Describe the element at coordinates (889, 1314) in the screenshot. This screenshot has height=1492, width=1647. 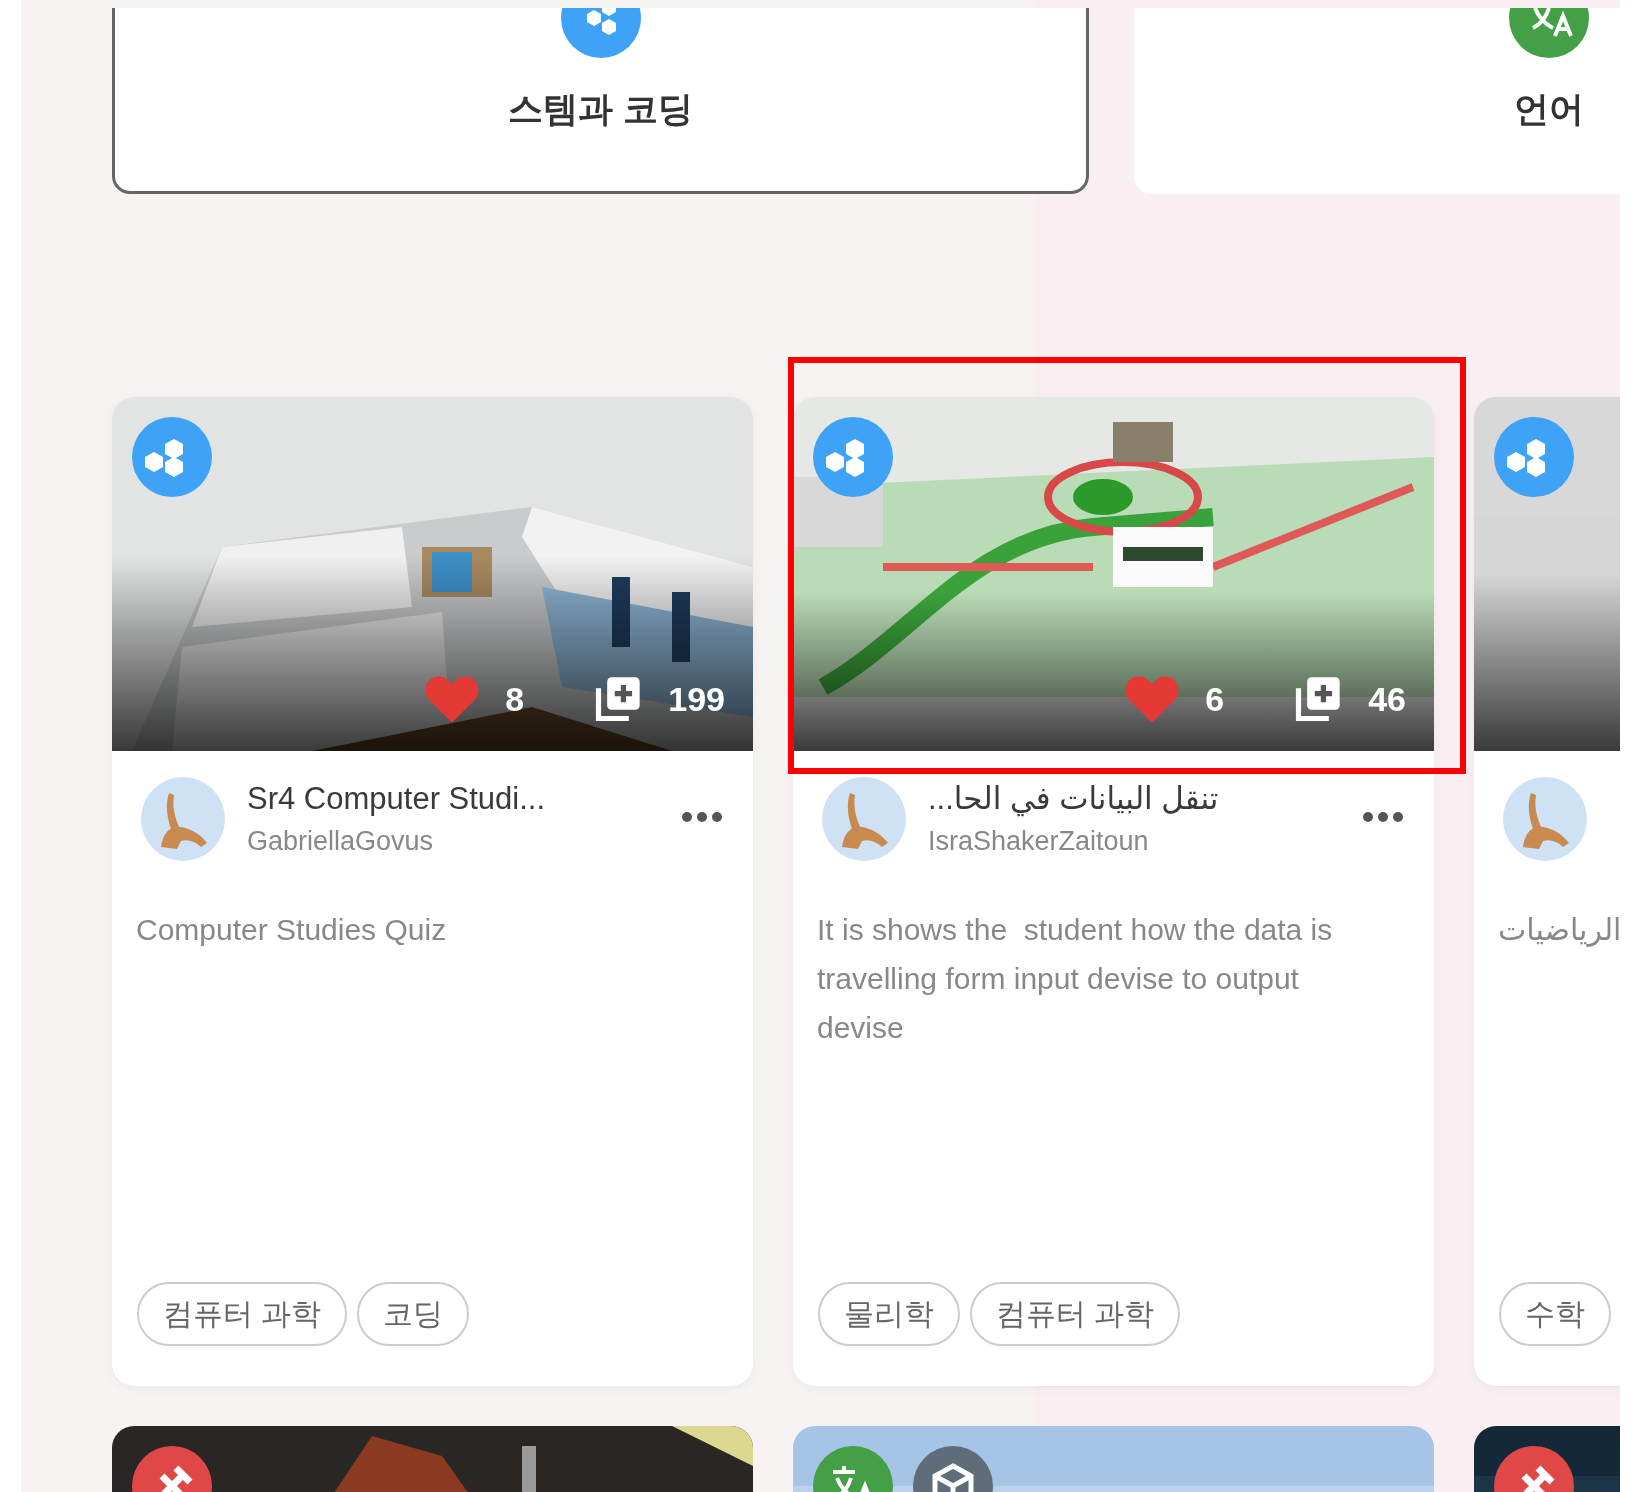
I see `tag-chip: 물리학` at that location.